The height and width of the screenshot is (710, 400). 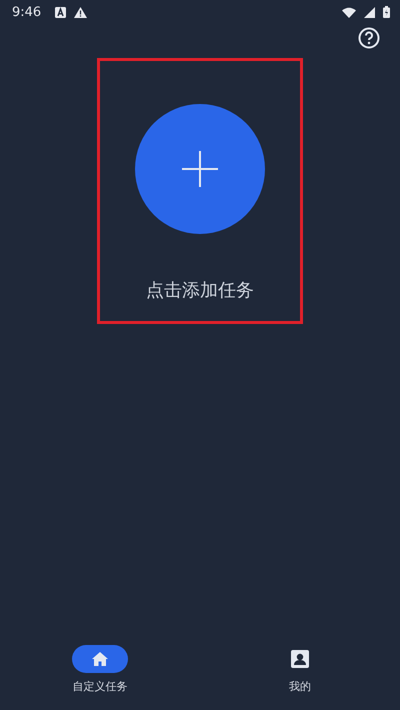 I want to click on signal-icon, so click(x=369, y=12).